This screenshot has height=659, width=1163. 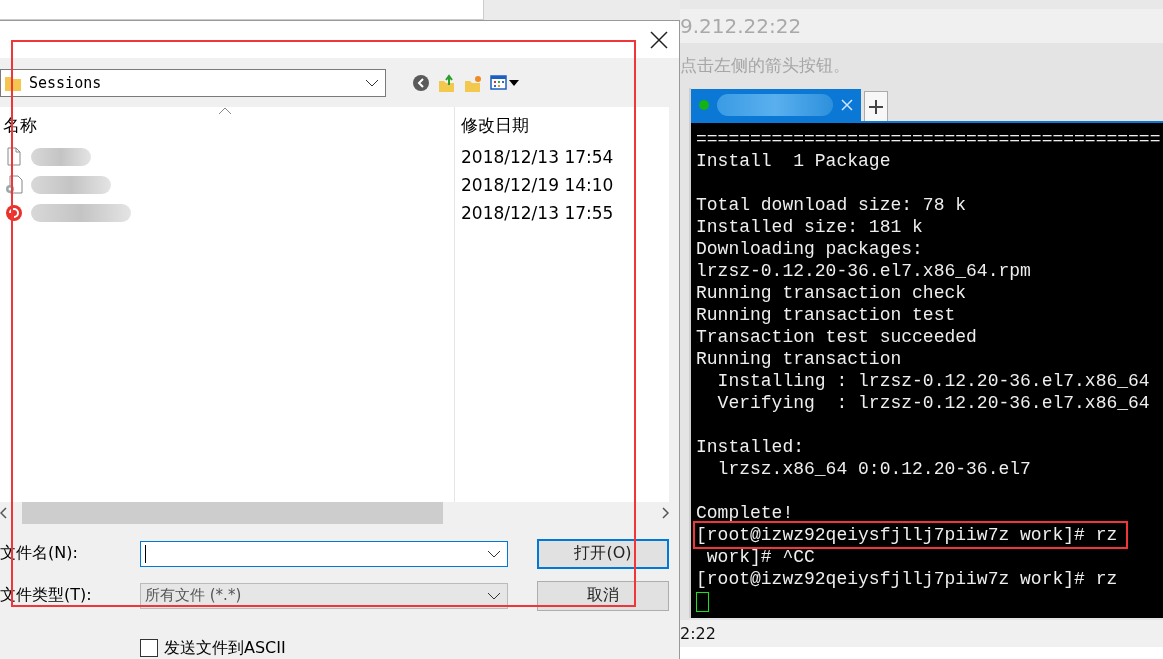 What do you see at coordinates (505, 83) in the screenshot?
I see `view-menu-icon` at bounding box center [505, 83].